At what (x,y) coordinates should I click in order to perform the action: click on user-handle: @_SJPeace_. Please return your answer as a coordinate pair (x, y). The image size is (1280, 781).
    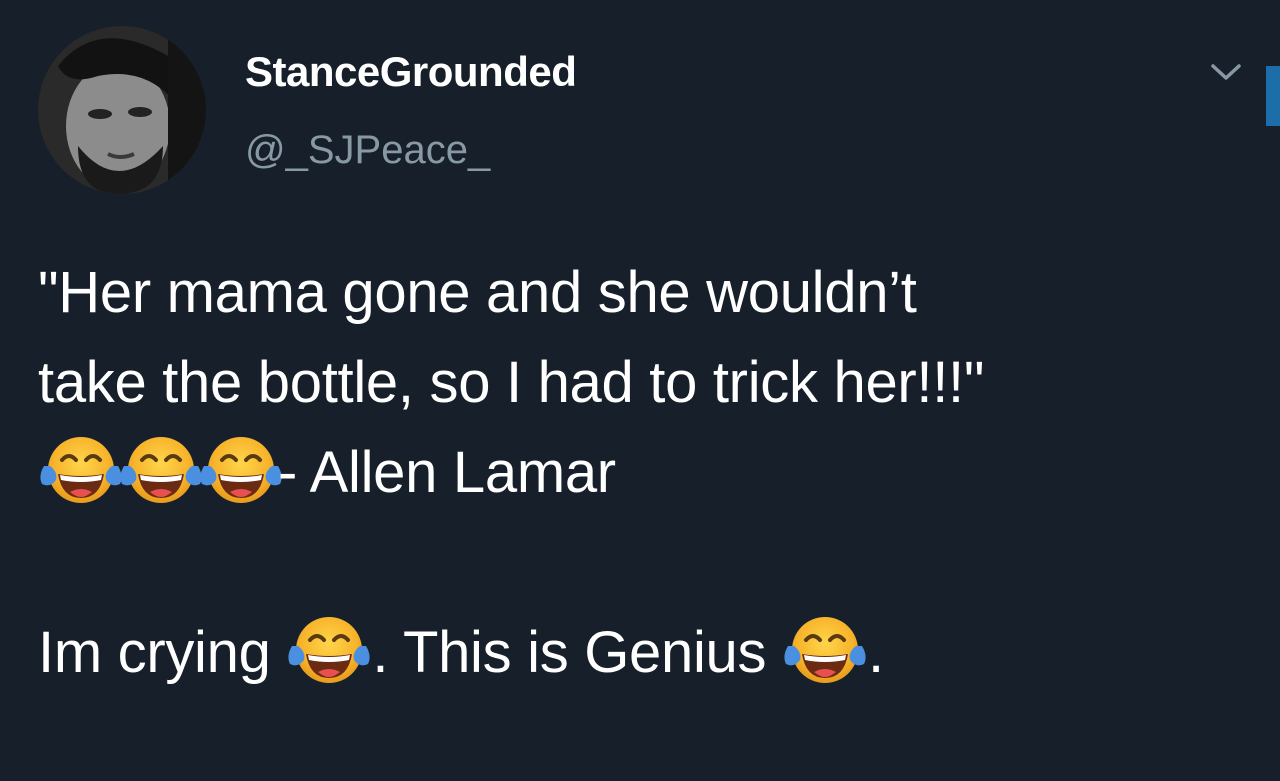
    Looking at the image, I should click on (367, 150).